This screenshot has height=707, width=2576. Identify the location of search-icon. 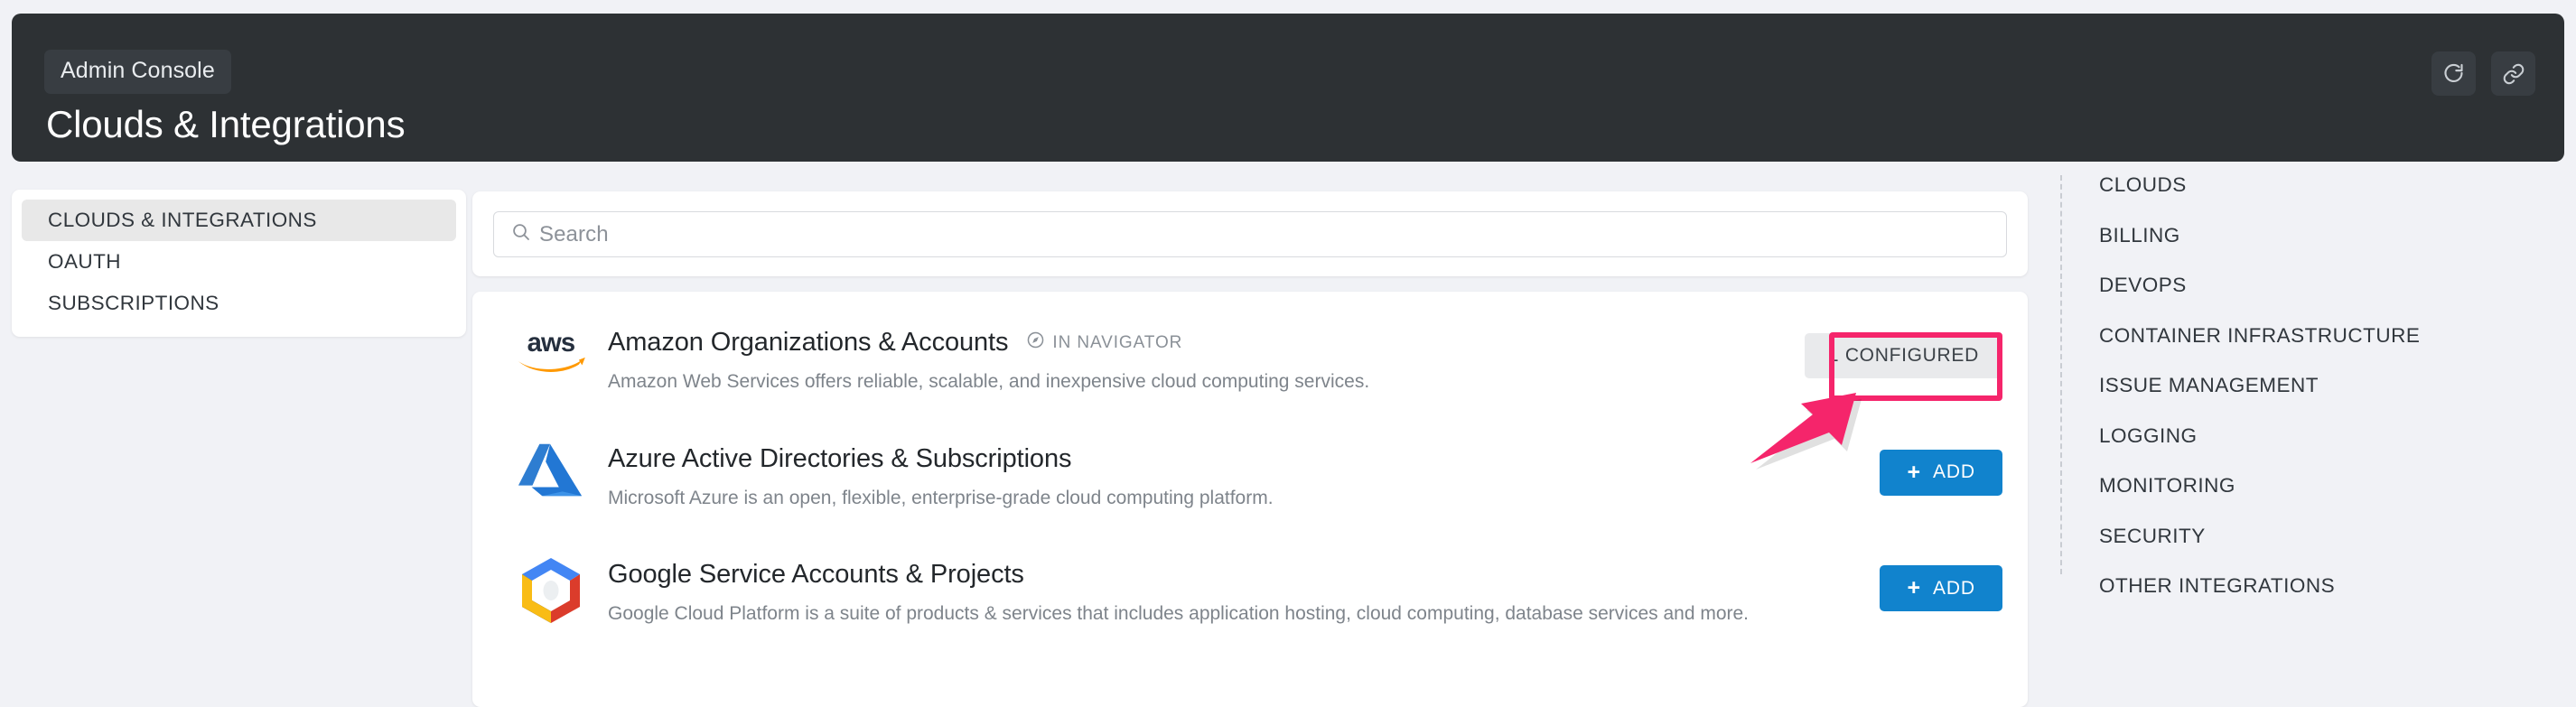
(521, 234).